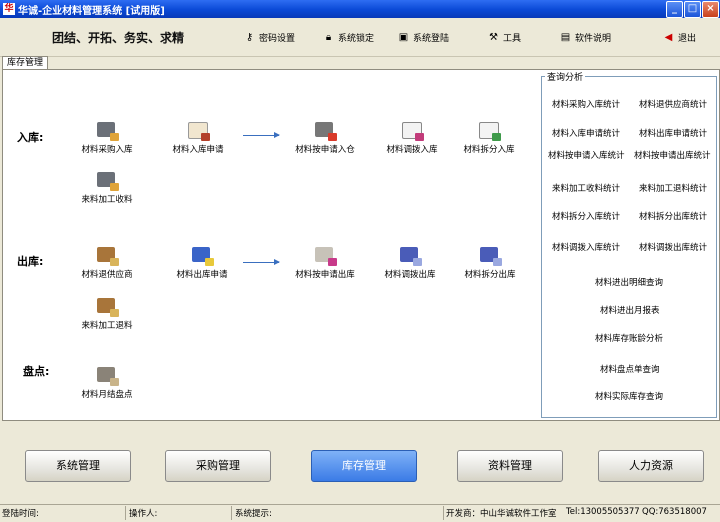 The width and height of the screenshot is (720, 522). I want to click on operator-label: 操作人:, so click(143, 514).